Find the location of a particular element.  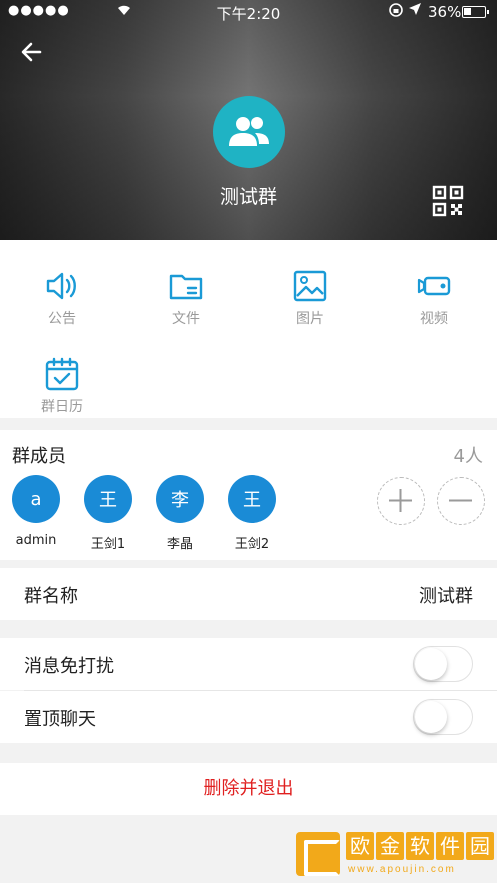

feature-files: 文件 is located at coordinates (186, 298).